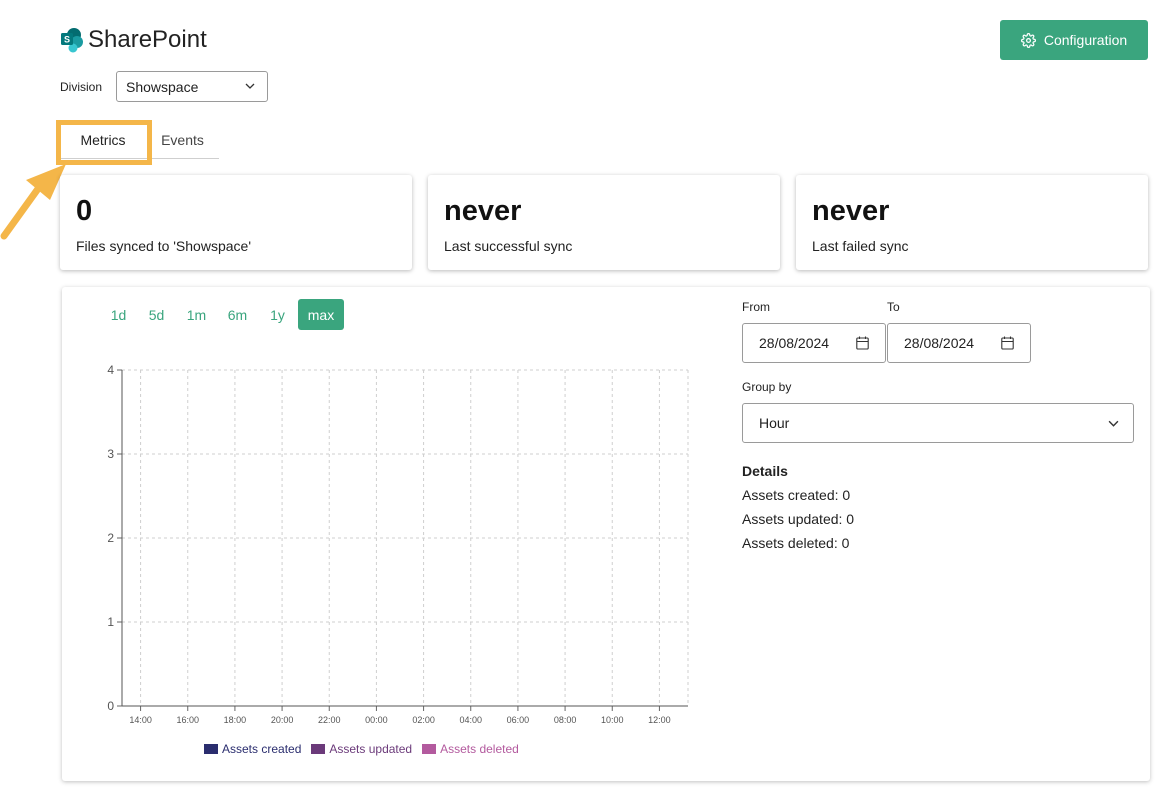 The image size is (1171, 801). What do you see at coordinates (163, 246) in the screenshot?
I see `stat-label: Files synced to 'Showspace'` at bounding box center [163, 246].